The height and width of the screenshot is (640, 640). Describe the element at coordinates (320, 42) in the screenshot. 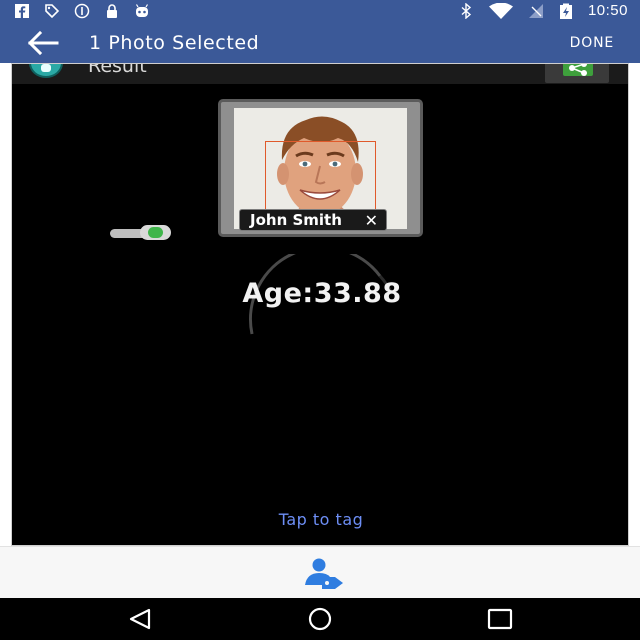

I see `app-bar: 1 Photo Selected DONE` at that location.